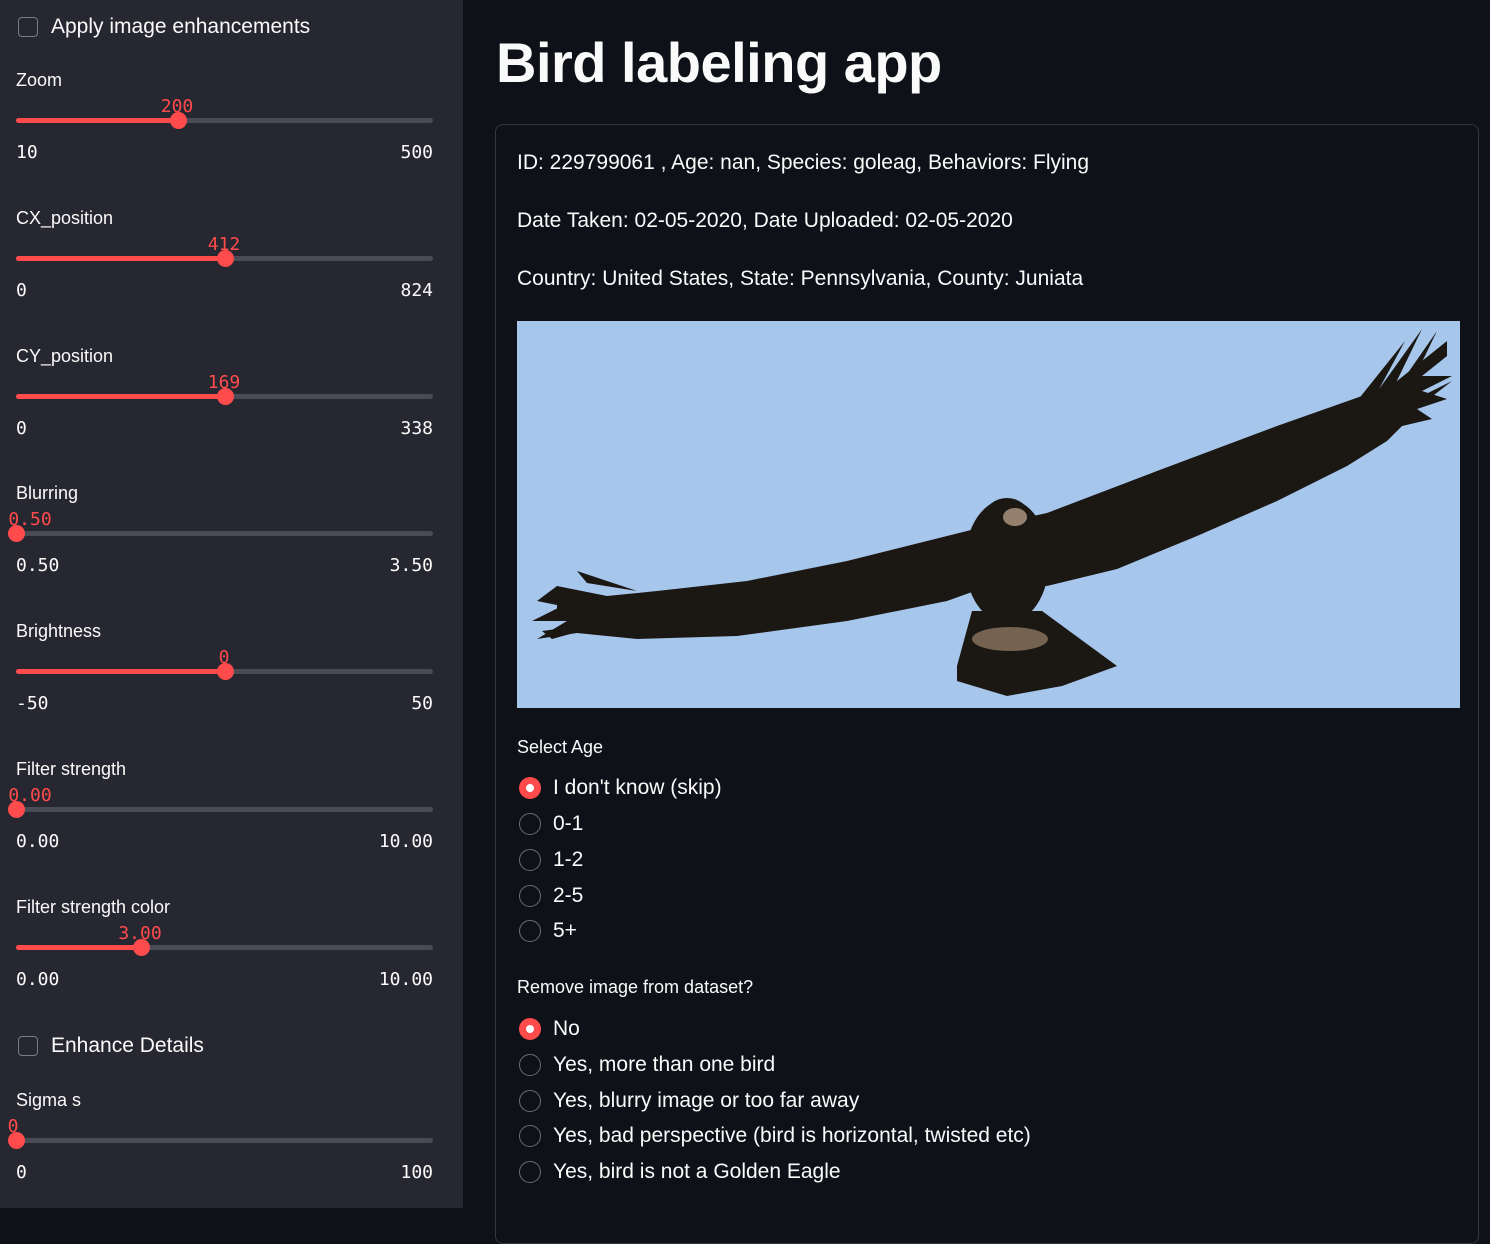 The image size is (1490, 1244). I want to click on slider-sigma-s: Sigma s 0 0 100, so click(231, 1149).